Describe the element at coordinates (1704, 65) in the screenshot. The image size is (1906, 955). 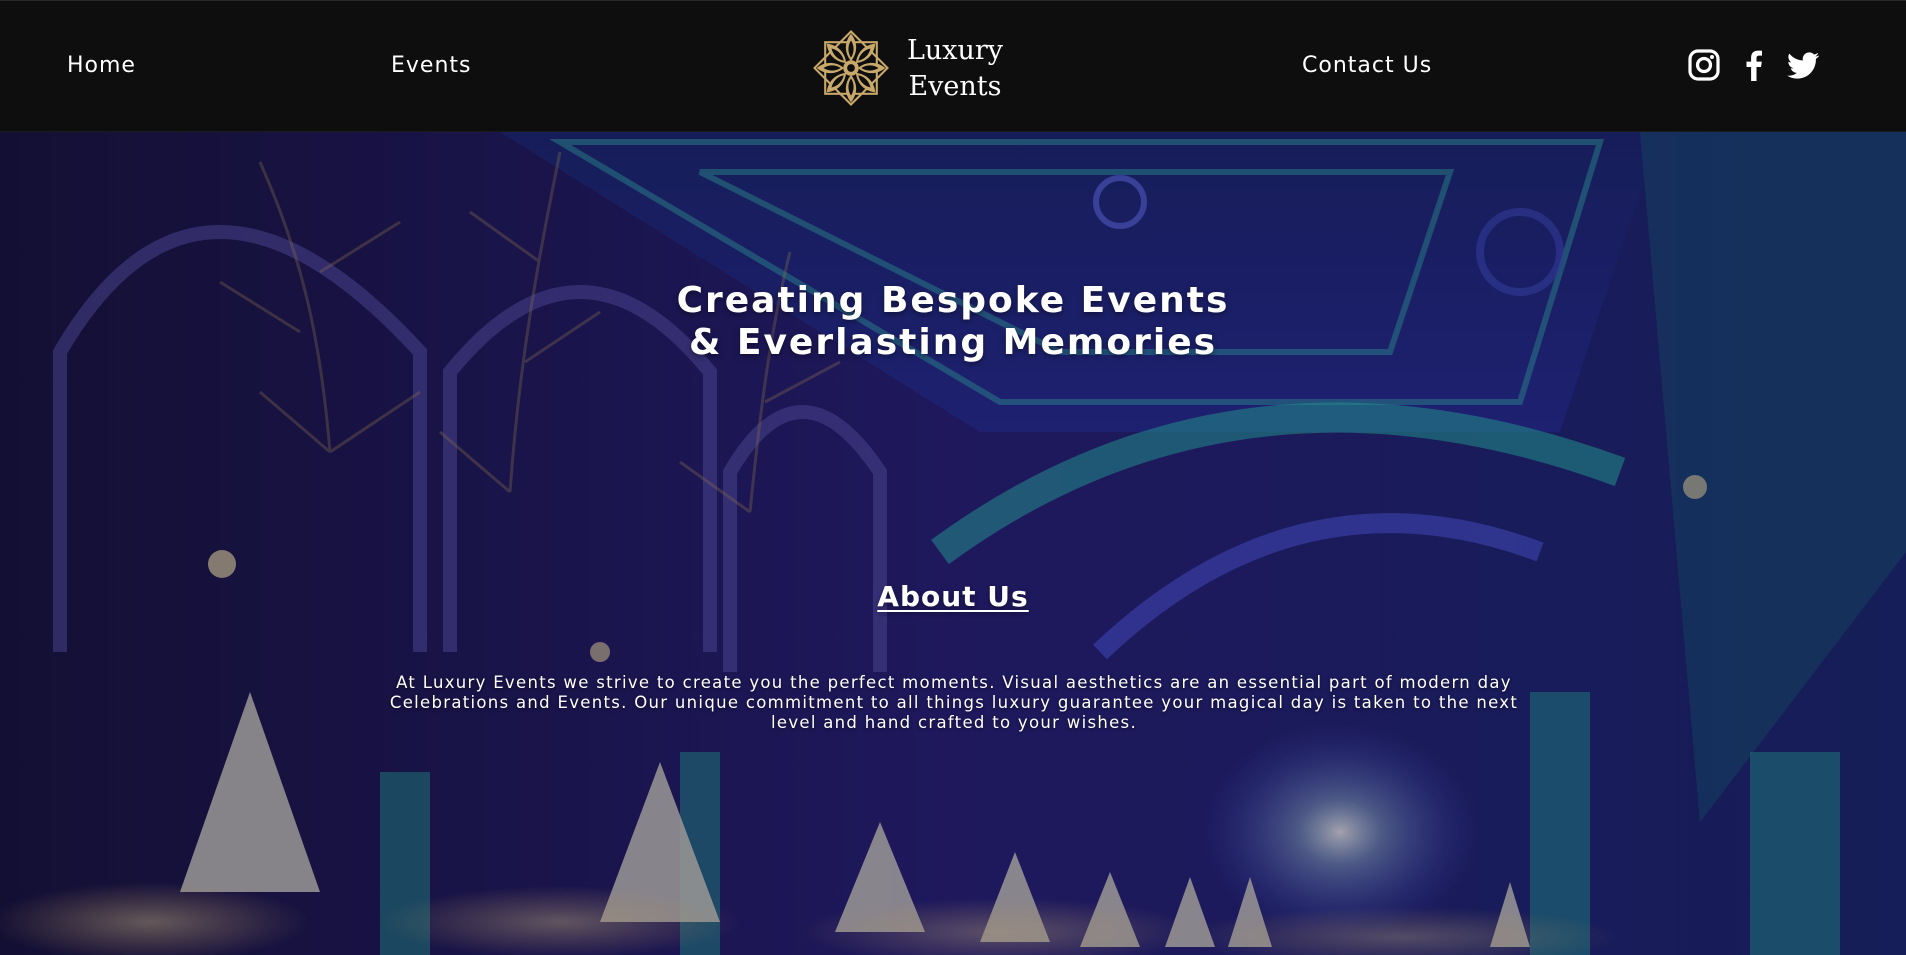
I see `instagram-icon` at that location.